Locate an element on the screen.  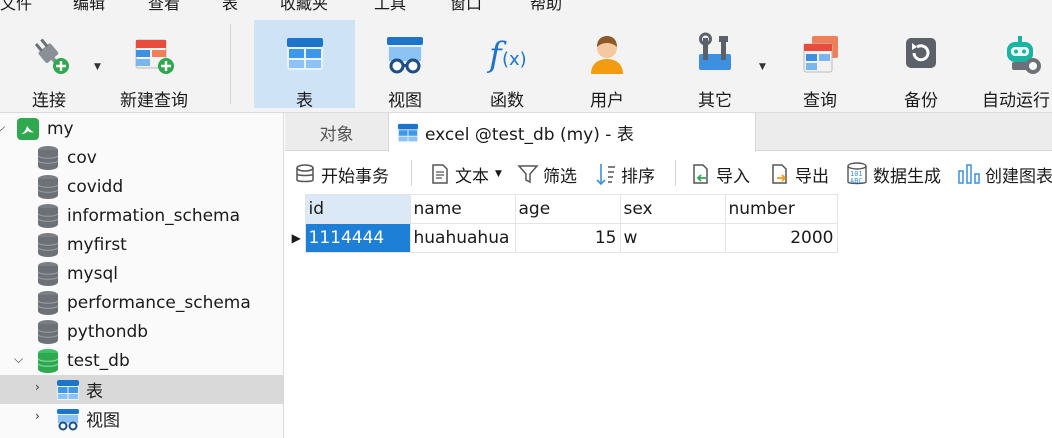
function-button: f (x) 函数 is located at coordinates (507, 65).